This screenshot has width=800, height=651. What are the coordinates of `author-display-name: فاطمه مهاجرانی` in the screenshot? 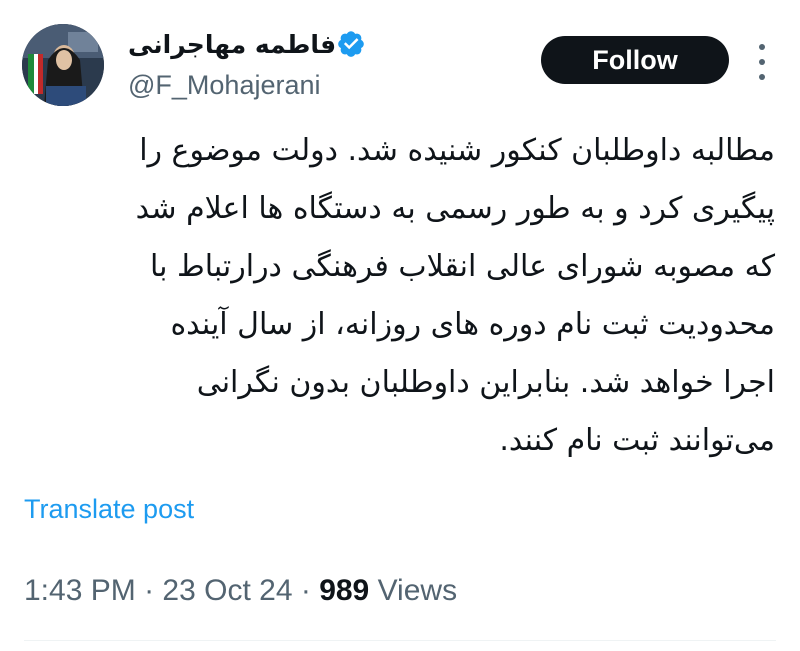 It's located at (232, 44).